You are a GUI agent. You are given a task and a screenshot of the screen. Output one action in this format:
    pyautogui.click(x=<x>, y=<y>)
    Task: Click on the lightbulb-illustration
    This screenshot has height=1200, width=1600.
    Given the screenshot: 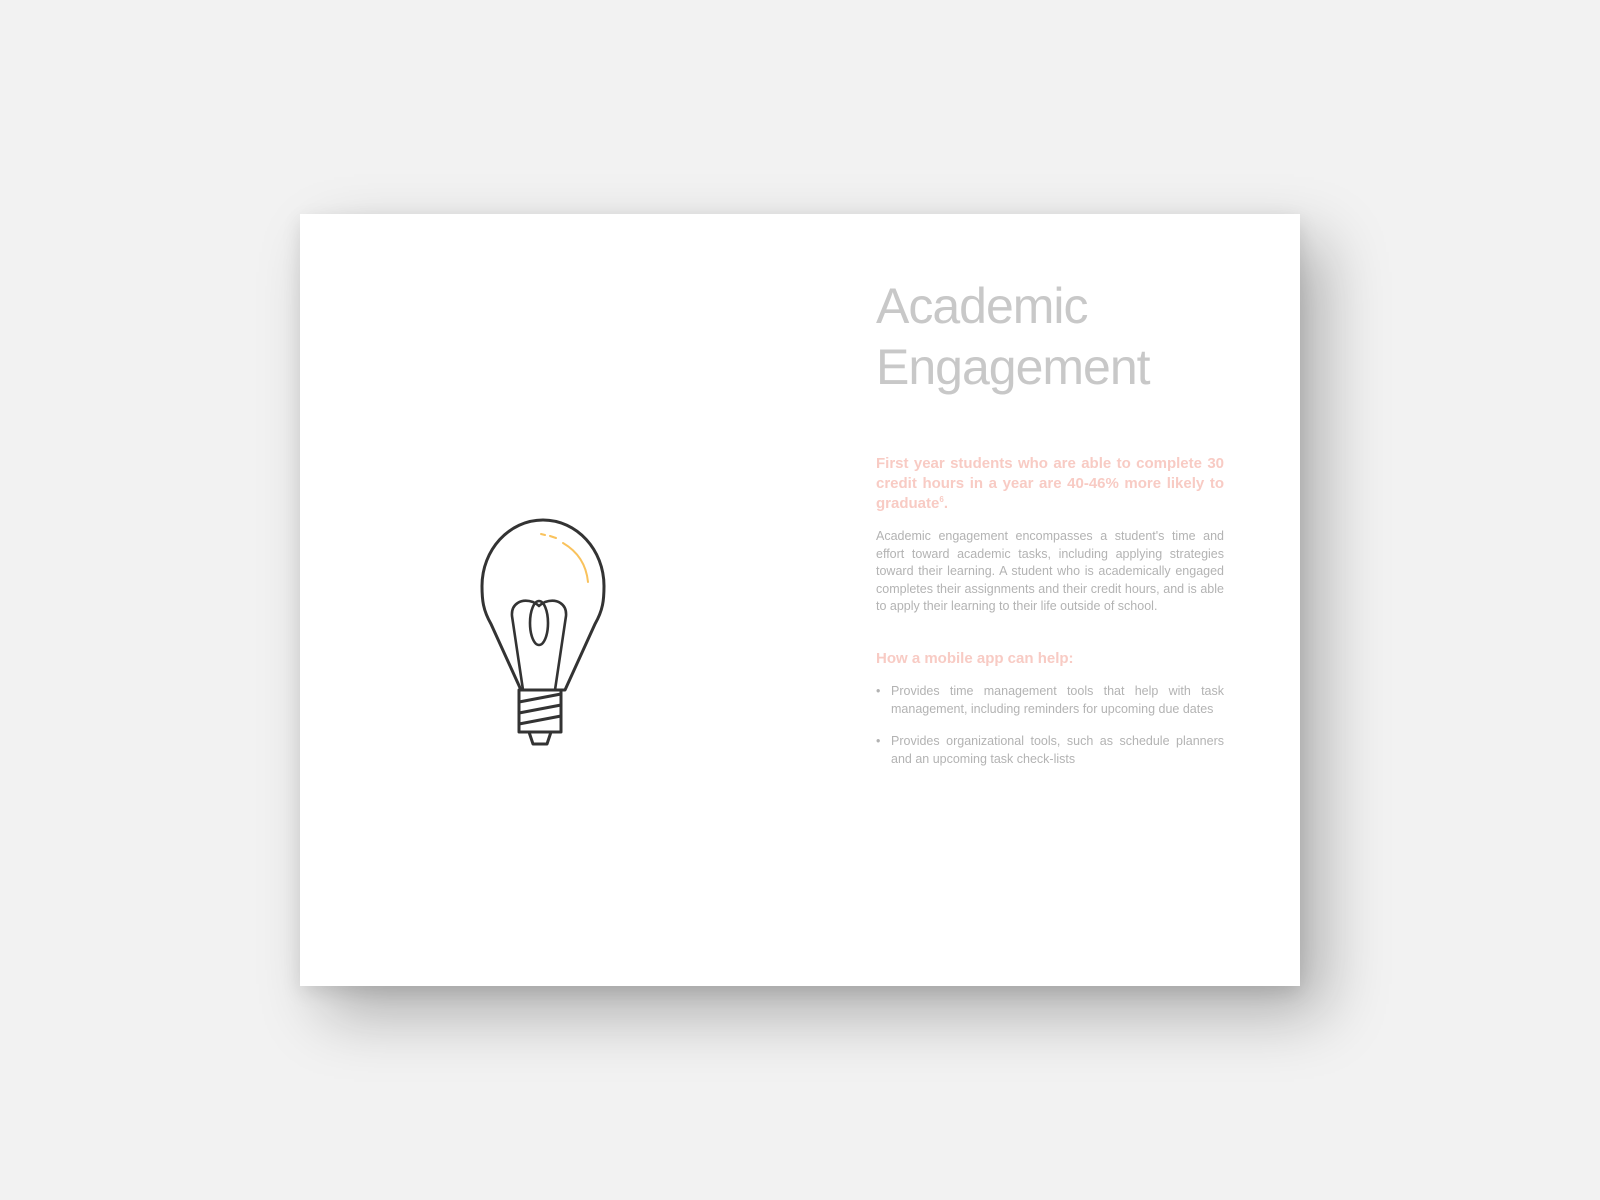 What is the action you would take?
    pyautogui.click(x=545, y=634)
    